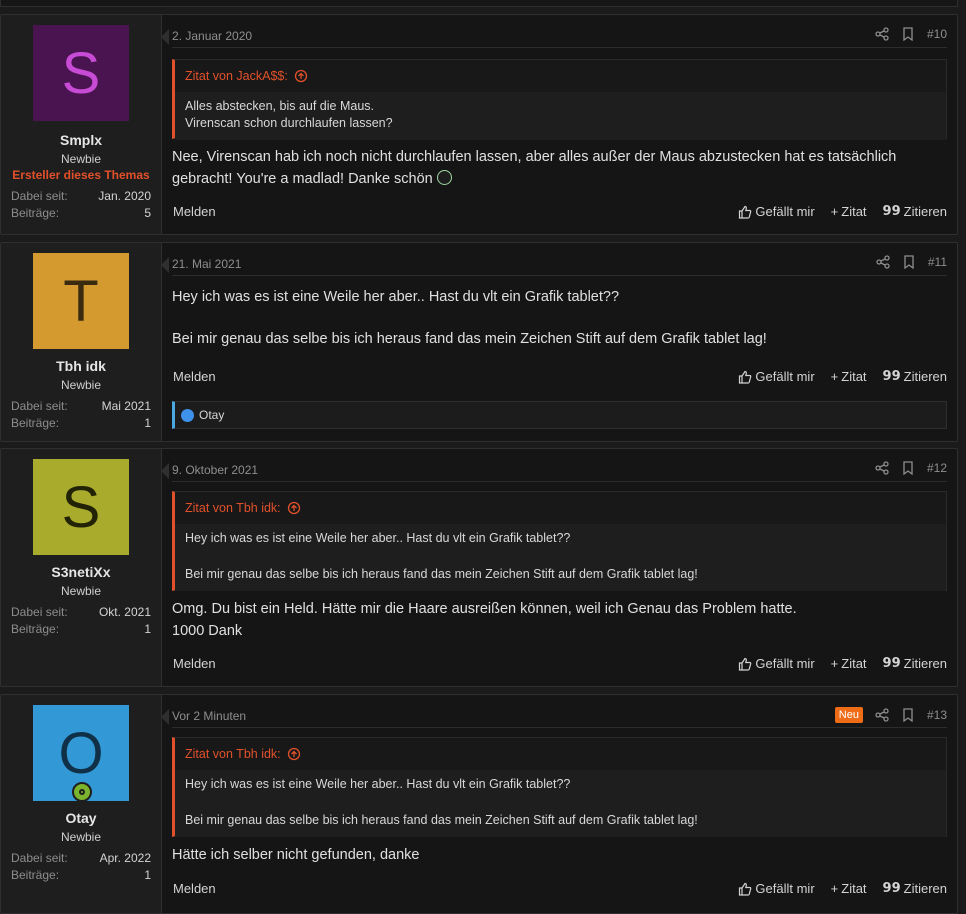 The height and width of the screenshot is (914, 966). What do you see at coordinates (81, 406) in the screenshot?
I see `joined-stat: Dabei seit: Mai 2021` at bounding box center [81, 406].